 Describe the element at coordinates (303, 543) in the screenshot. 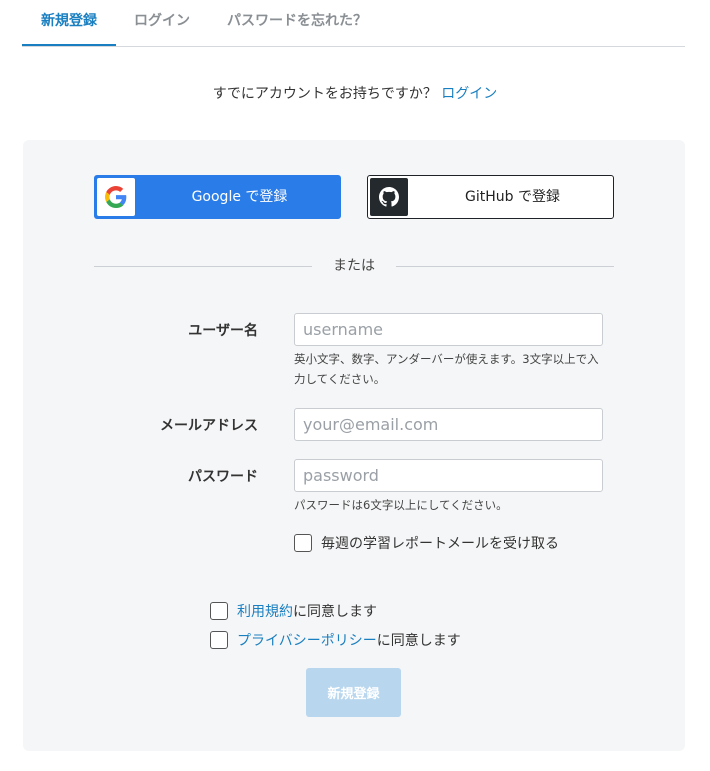

I see `weekly-report-checkbox` at that location.